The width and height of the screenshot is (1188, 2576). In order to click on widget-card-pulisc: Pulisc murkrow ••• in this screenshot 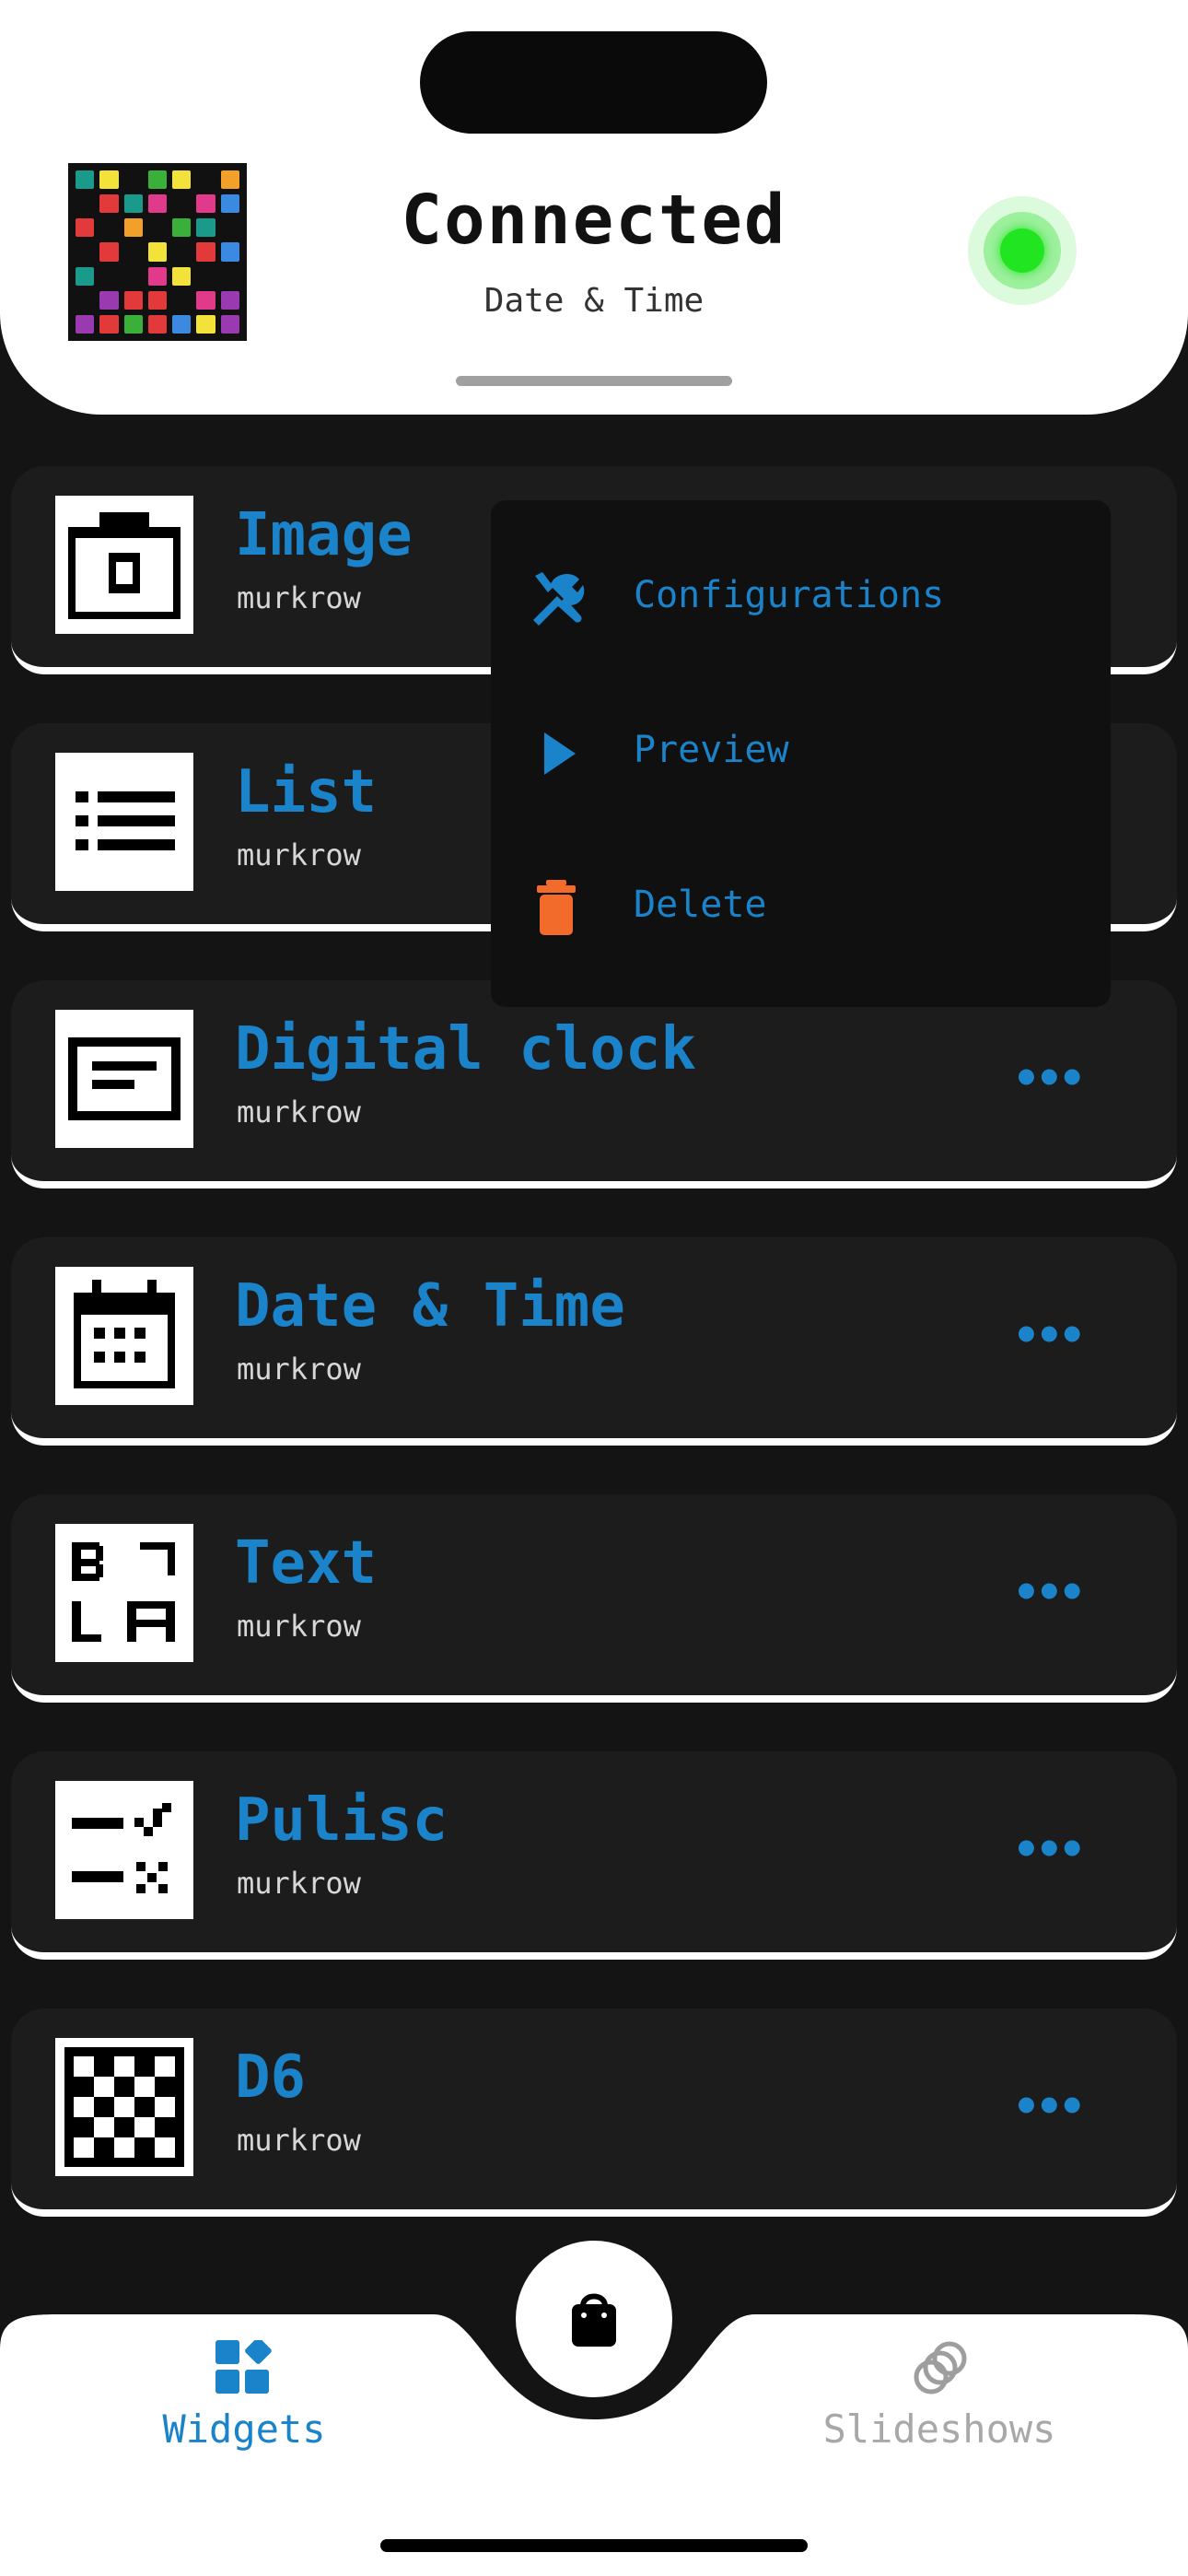, I will do `click(594, 1855)`.